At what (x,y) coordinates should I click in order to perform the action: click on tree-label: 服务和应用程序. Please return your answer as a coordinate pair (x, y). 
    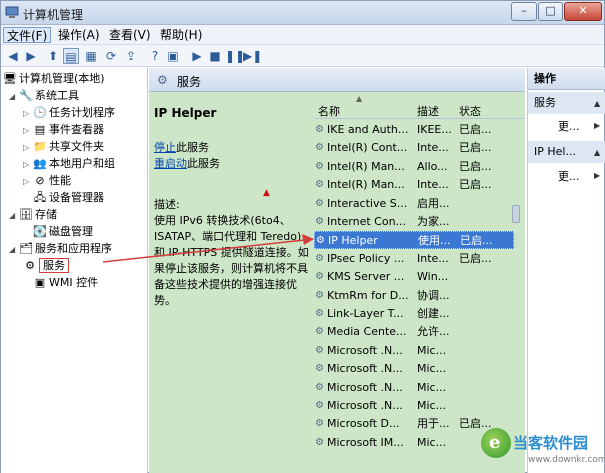
    Looking at the image, I should click on (73, 248).